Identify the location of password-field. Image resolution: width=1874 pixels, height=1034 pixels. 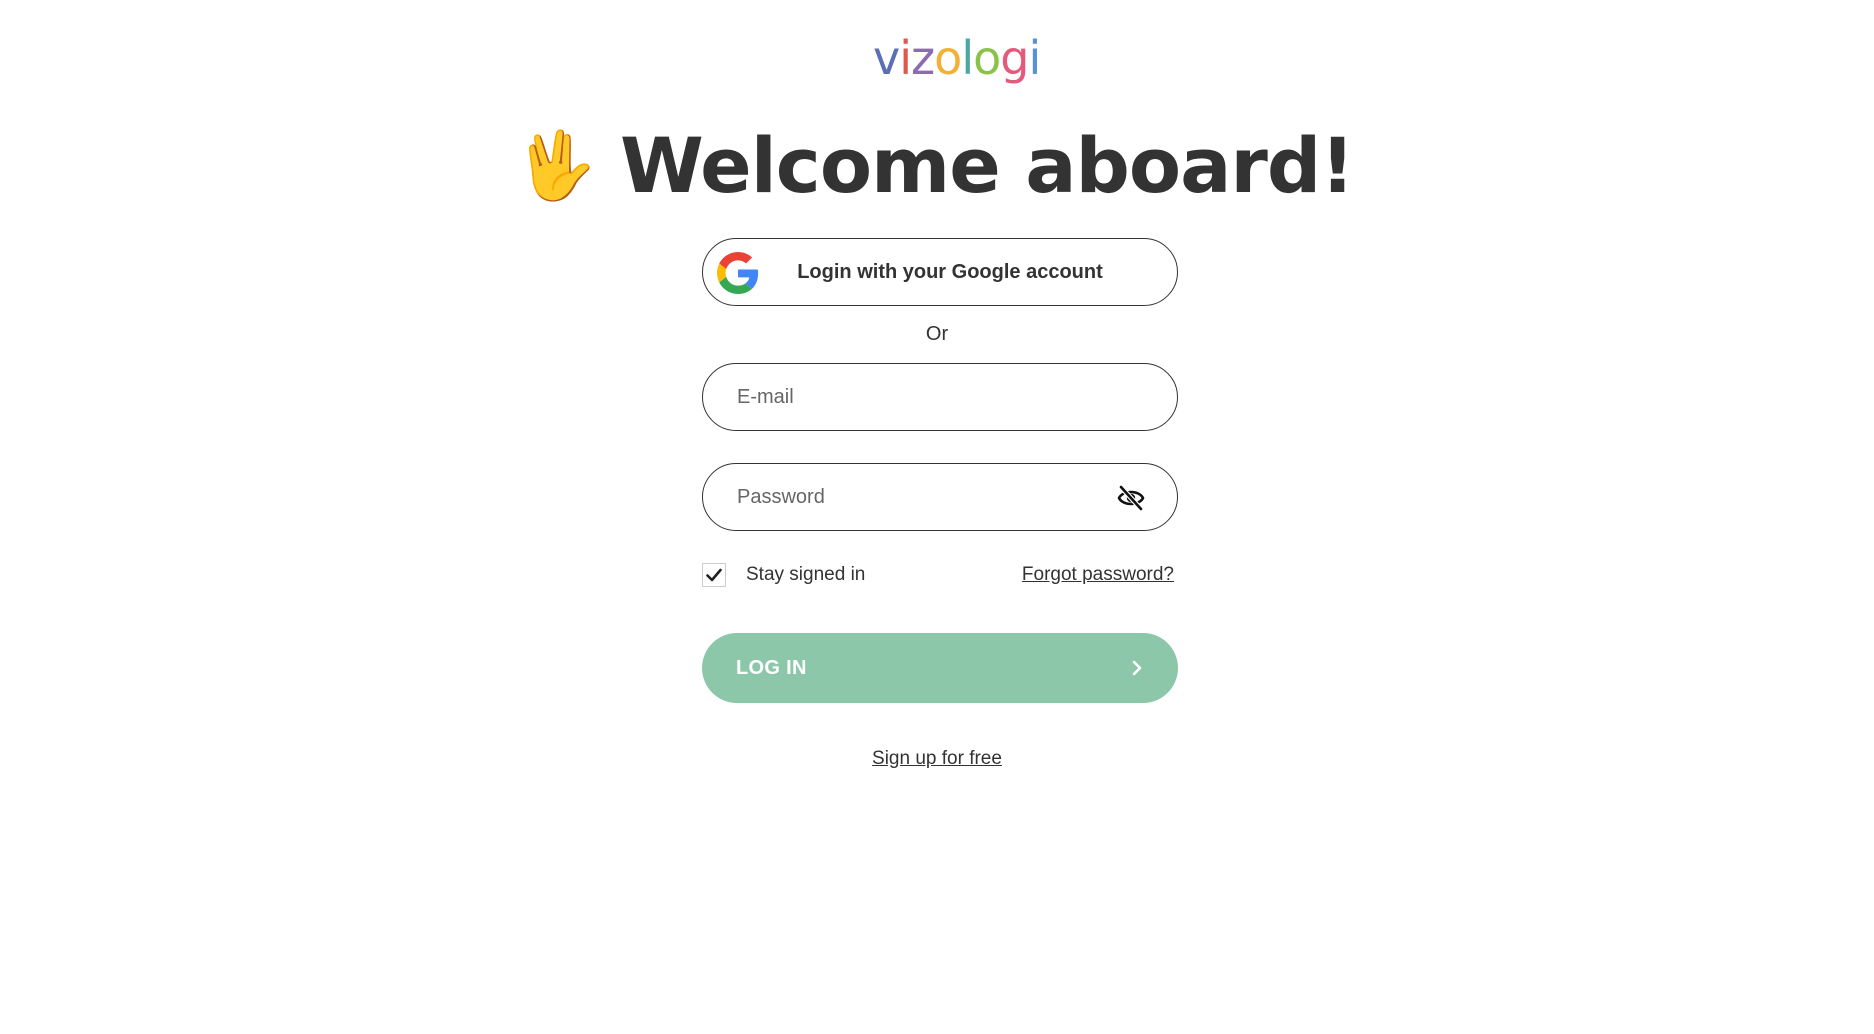
(922, 497).